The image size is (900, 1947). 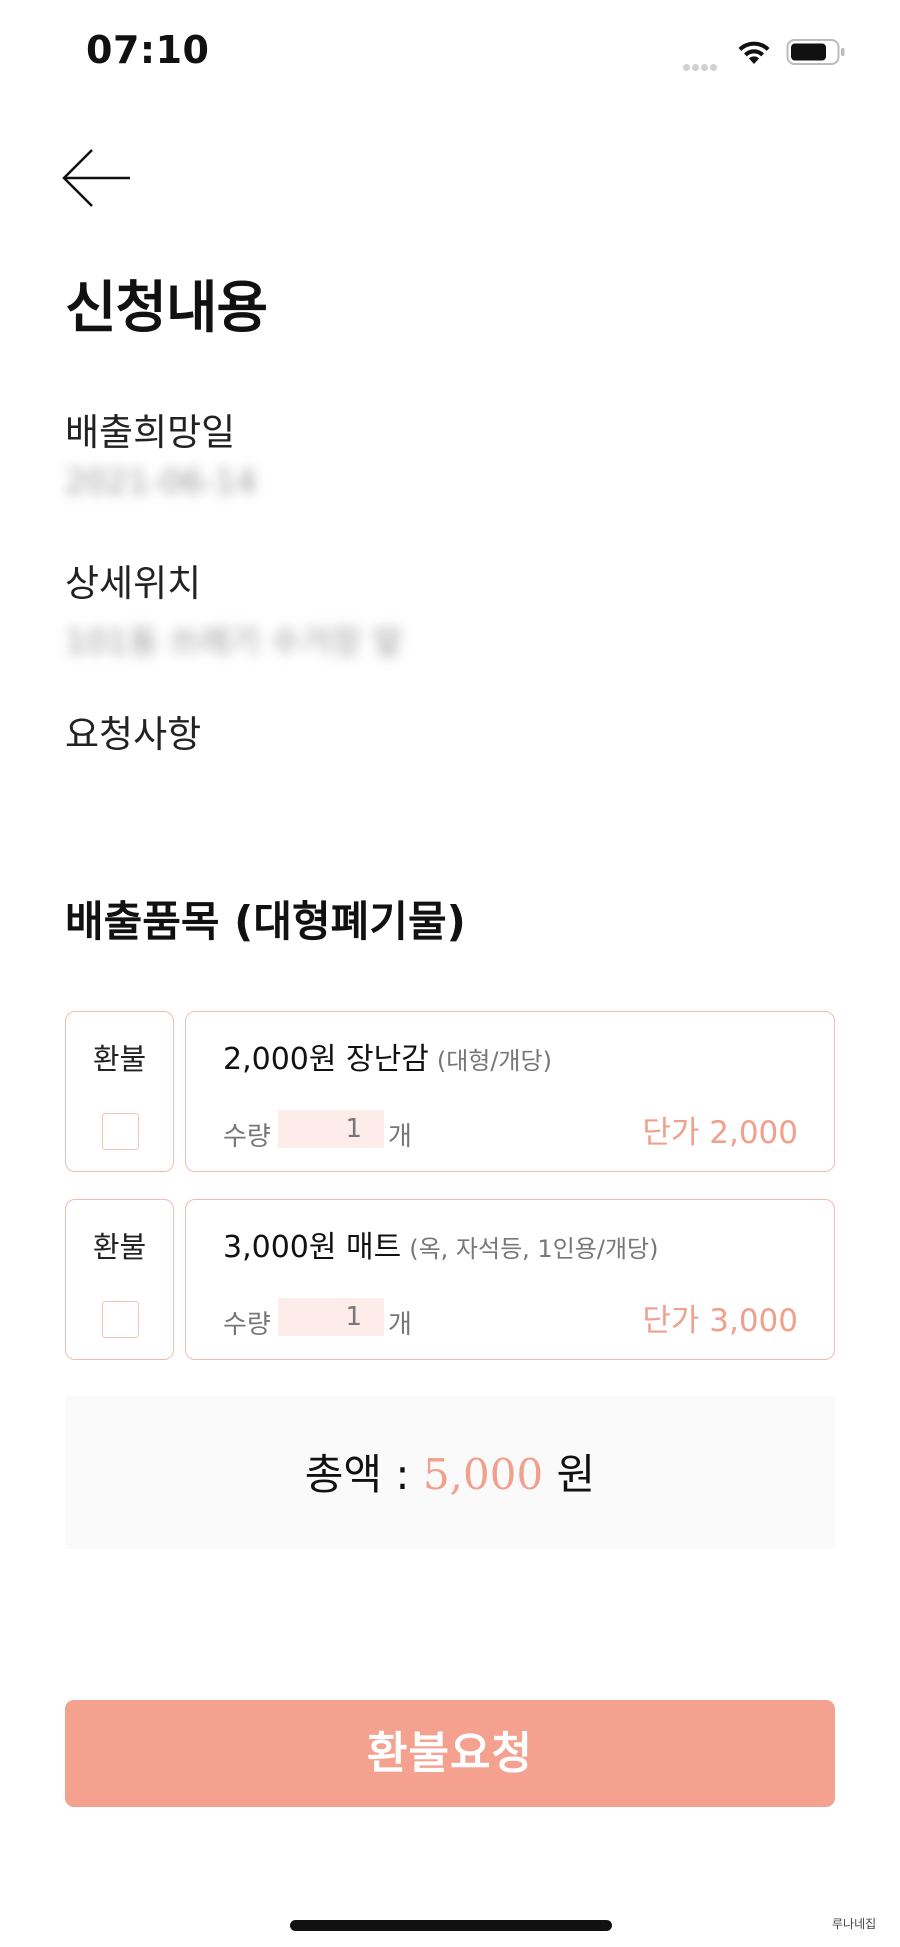 I want to click on signal-icon, so click(x=704, y=63).